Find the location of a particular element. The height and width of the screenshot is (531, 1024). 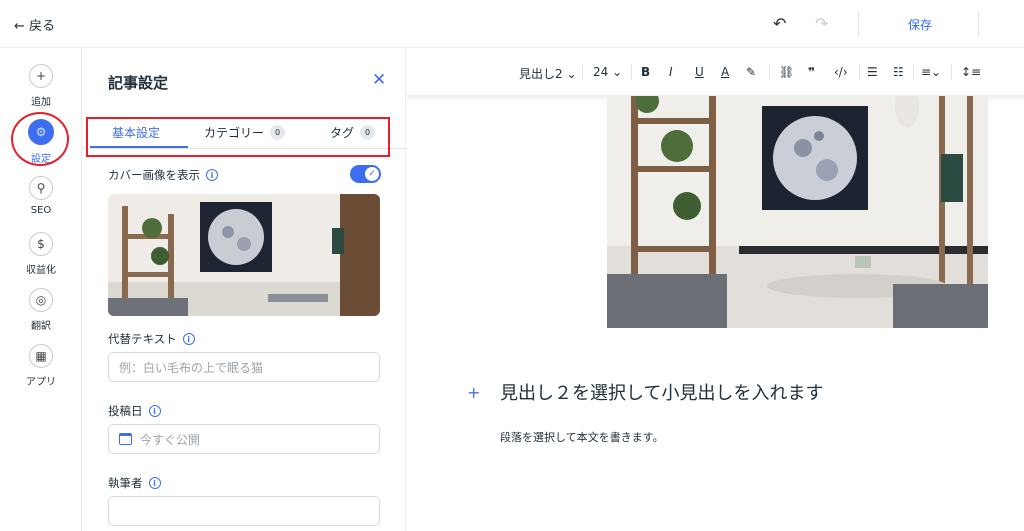

annotation-box is located at coordinates (238, 137).